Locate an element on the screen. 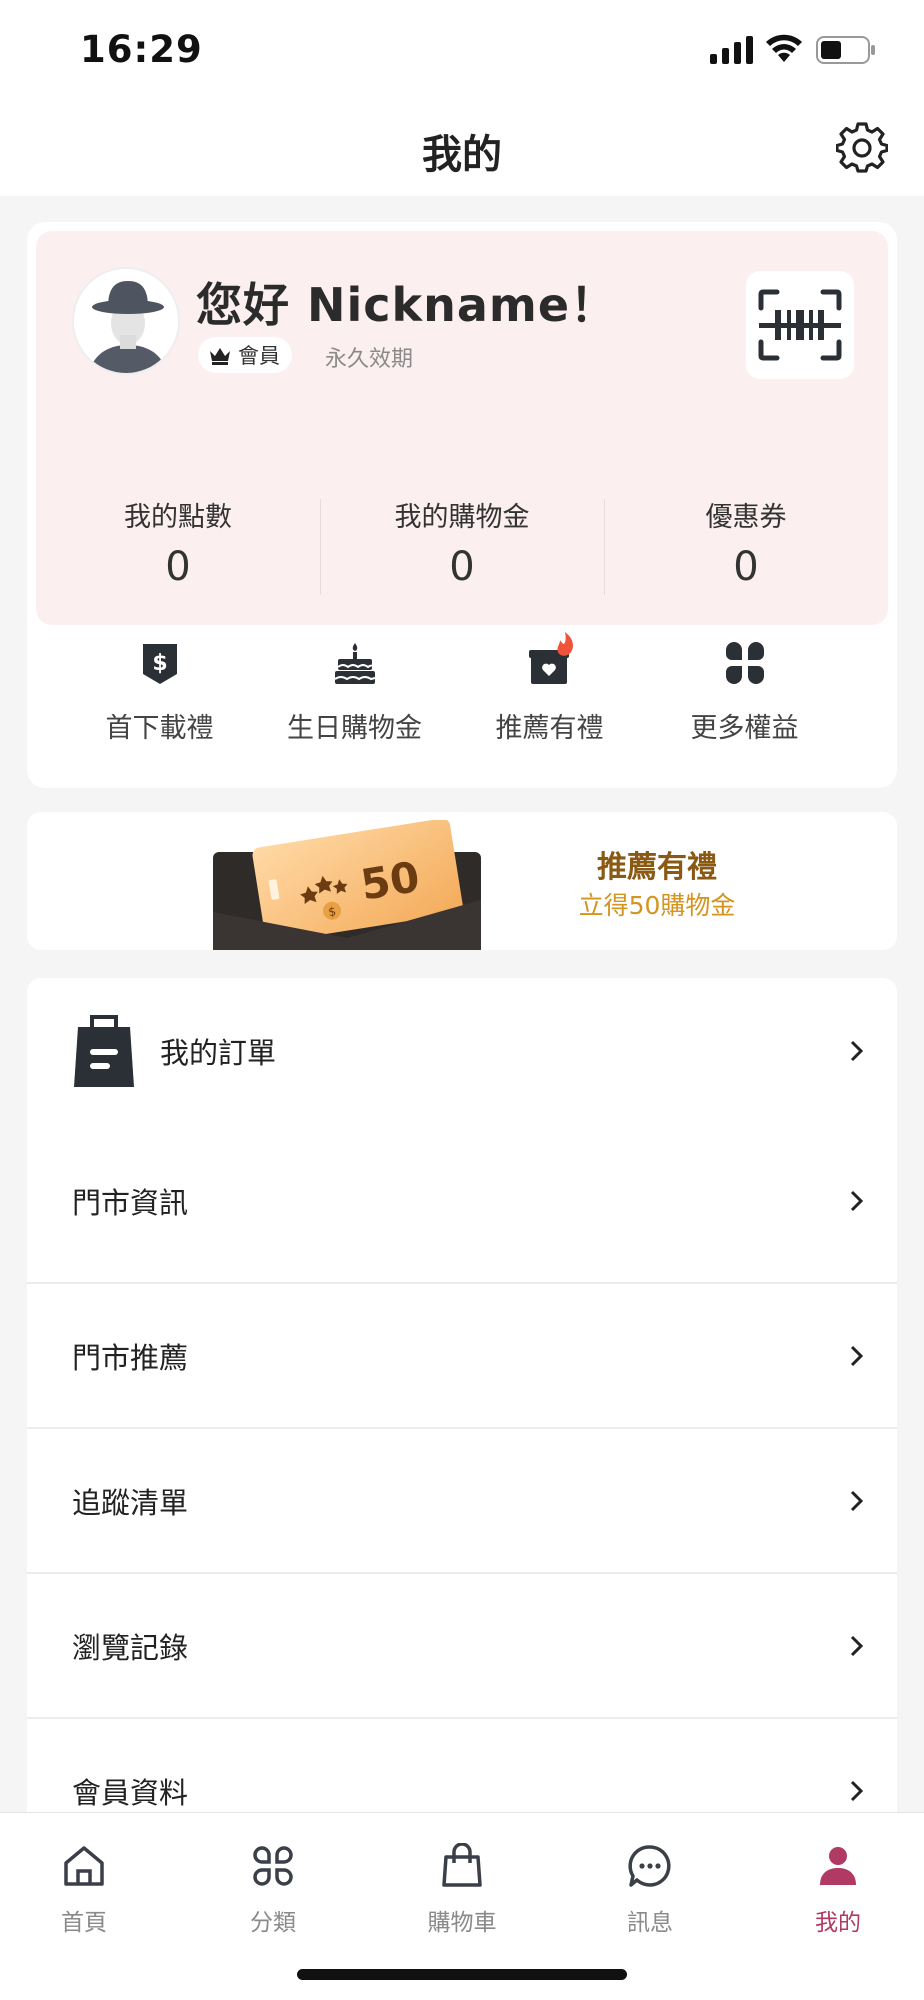  dollar-tag-icon: $ is located at coordinates (159, 664).